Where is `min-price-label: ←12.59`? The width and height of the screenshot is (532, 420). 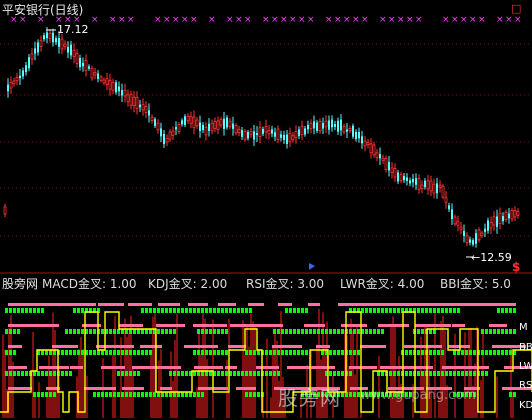 min-price-label: ←12.59 is located at coordinates (491, 257).